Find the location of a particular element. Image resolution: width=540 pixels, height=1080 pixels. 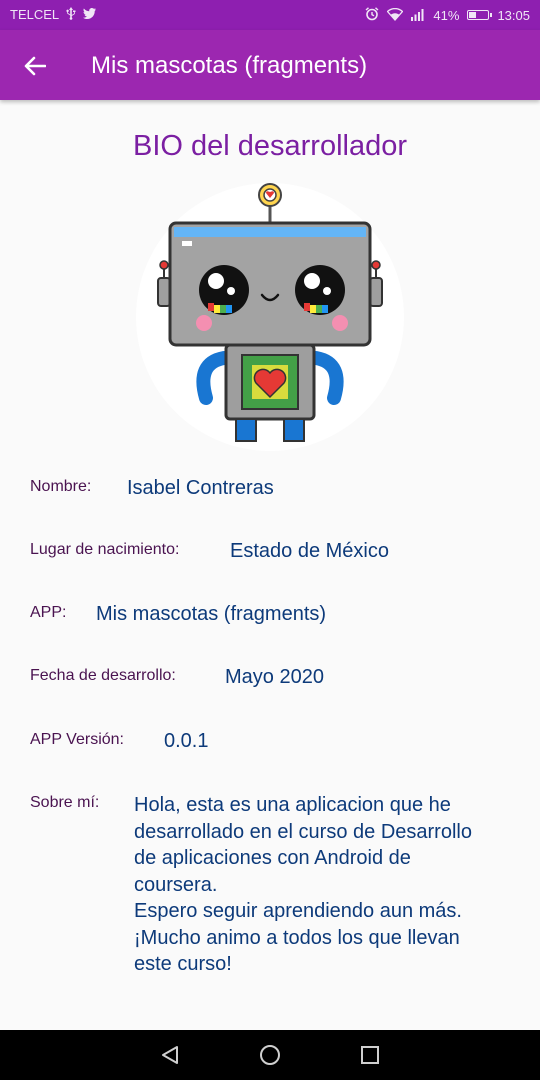

back-triangle-icon is located at coordinates (170, 1055).